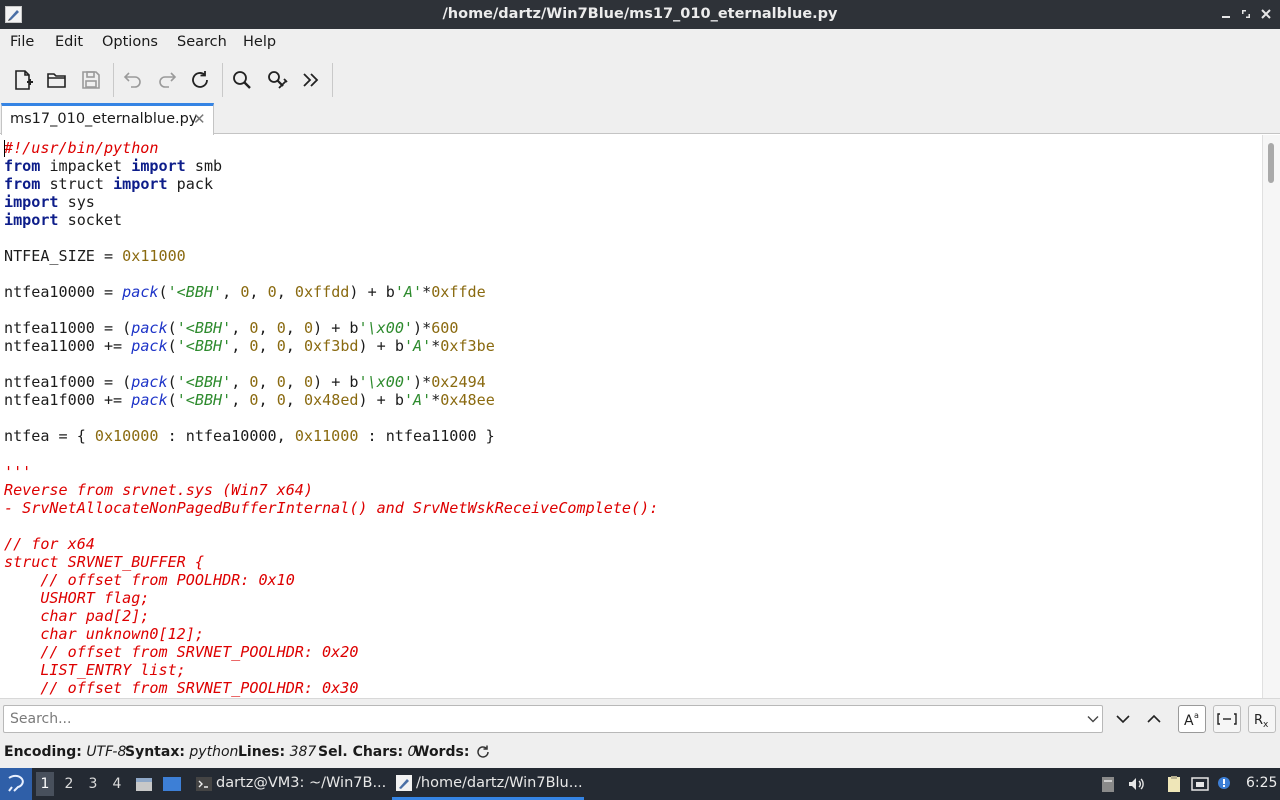 The image size is (1280, 800). I want to click on code-token: ntfea11000 = (, so click(68, 328).